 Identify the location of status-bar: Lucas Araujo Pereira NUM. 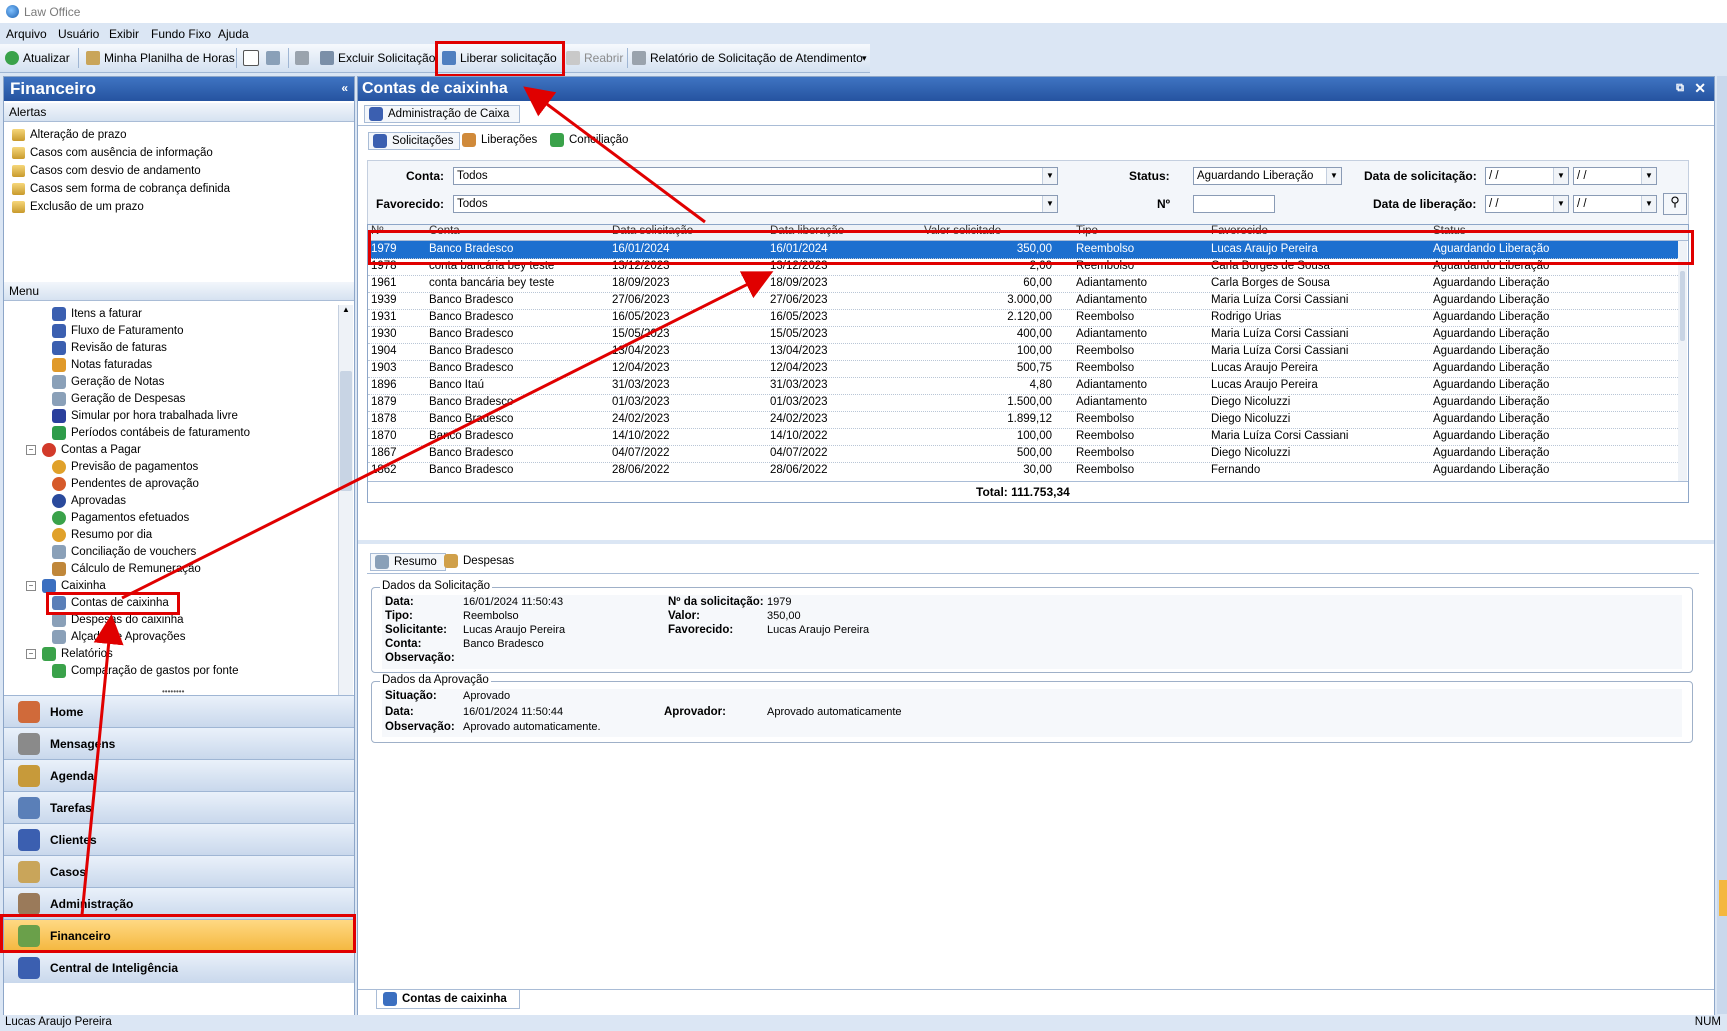
(863, 1023).